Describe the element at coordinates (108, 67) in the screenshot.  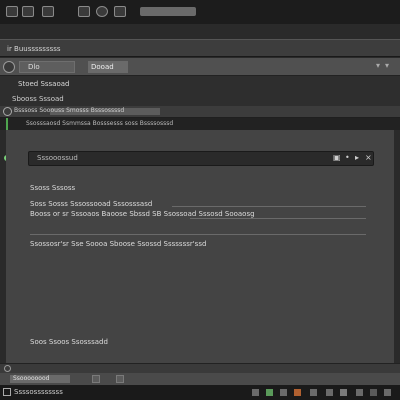
I see `address-secondary-field: Dooad` at that location.